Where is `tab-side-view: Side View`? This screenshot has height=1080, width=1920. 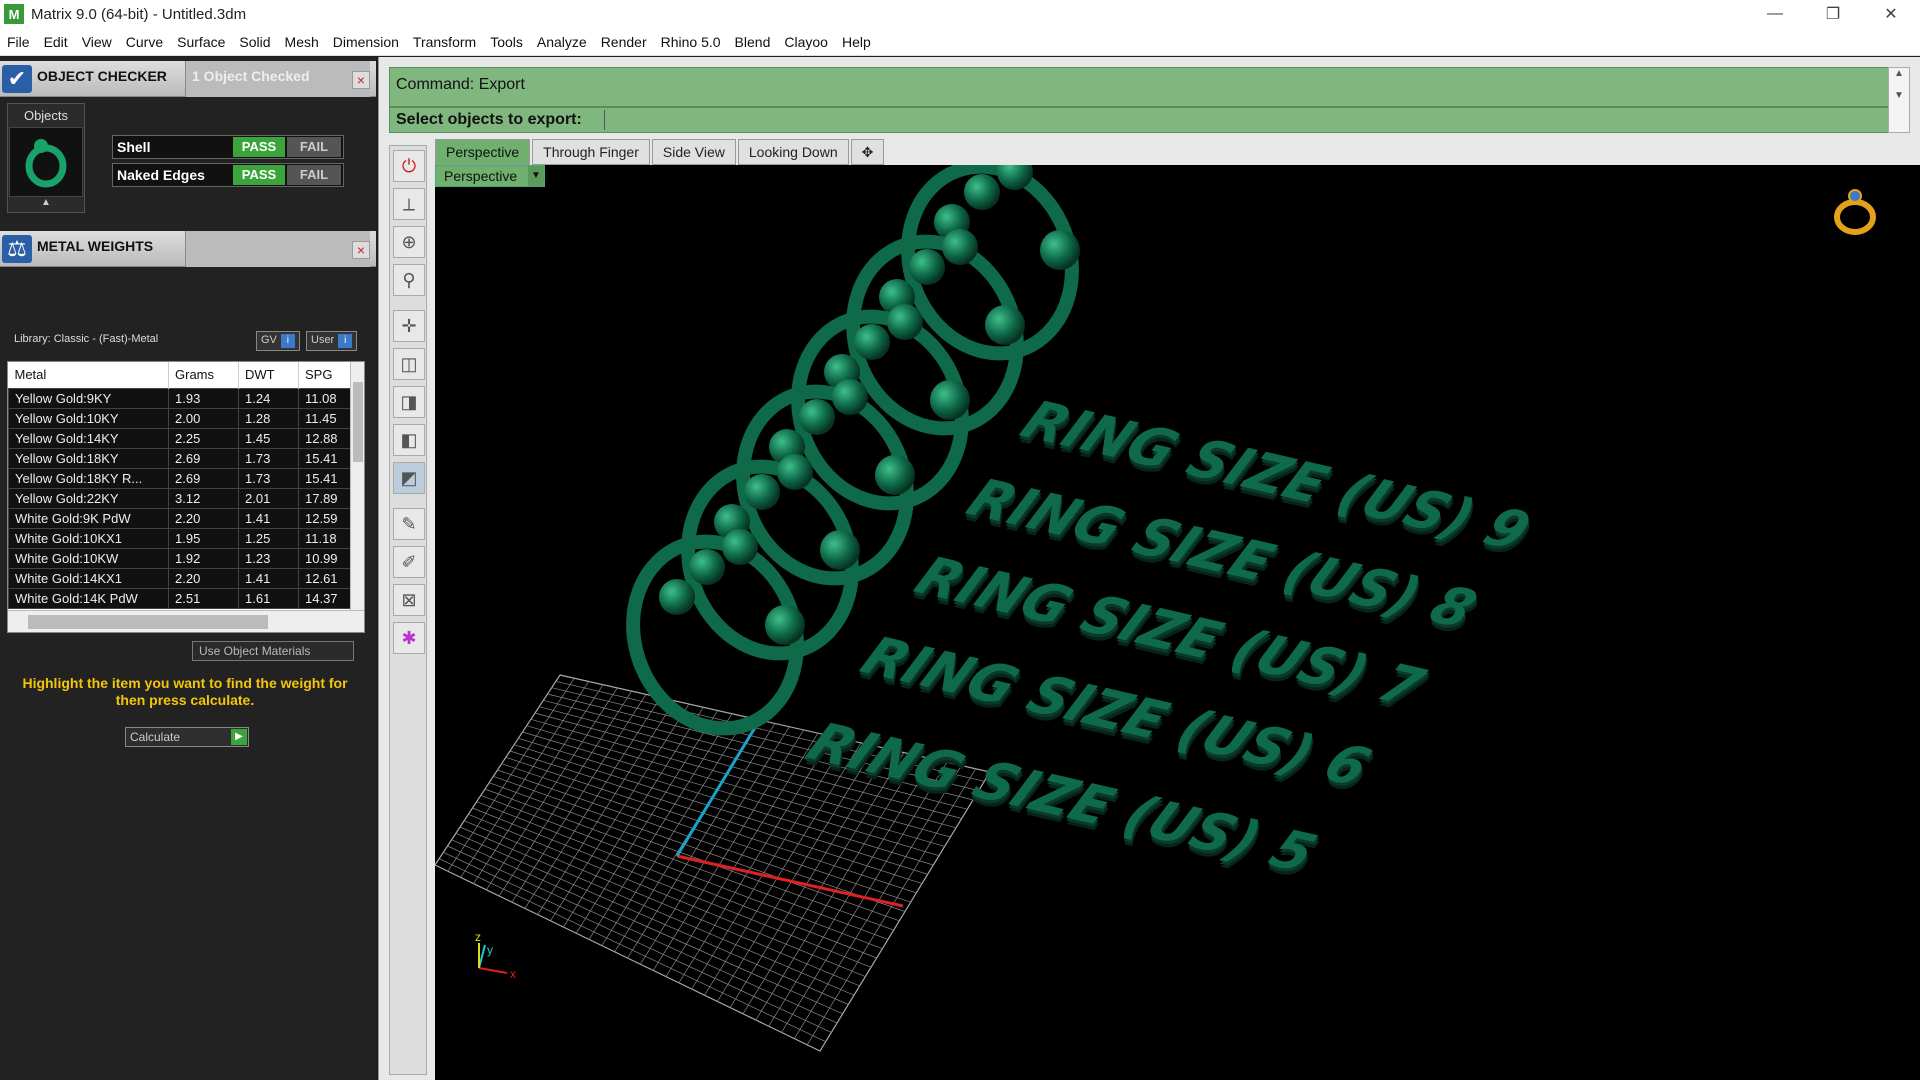
tab-side-view: Side View is located at coordinates (693, 152).